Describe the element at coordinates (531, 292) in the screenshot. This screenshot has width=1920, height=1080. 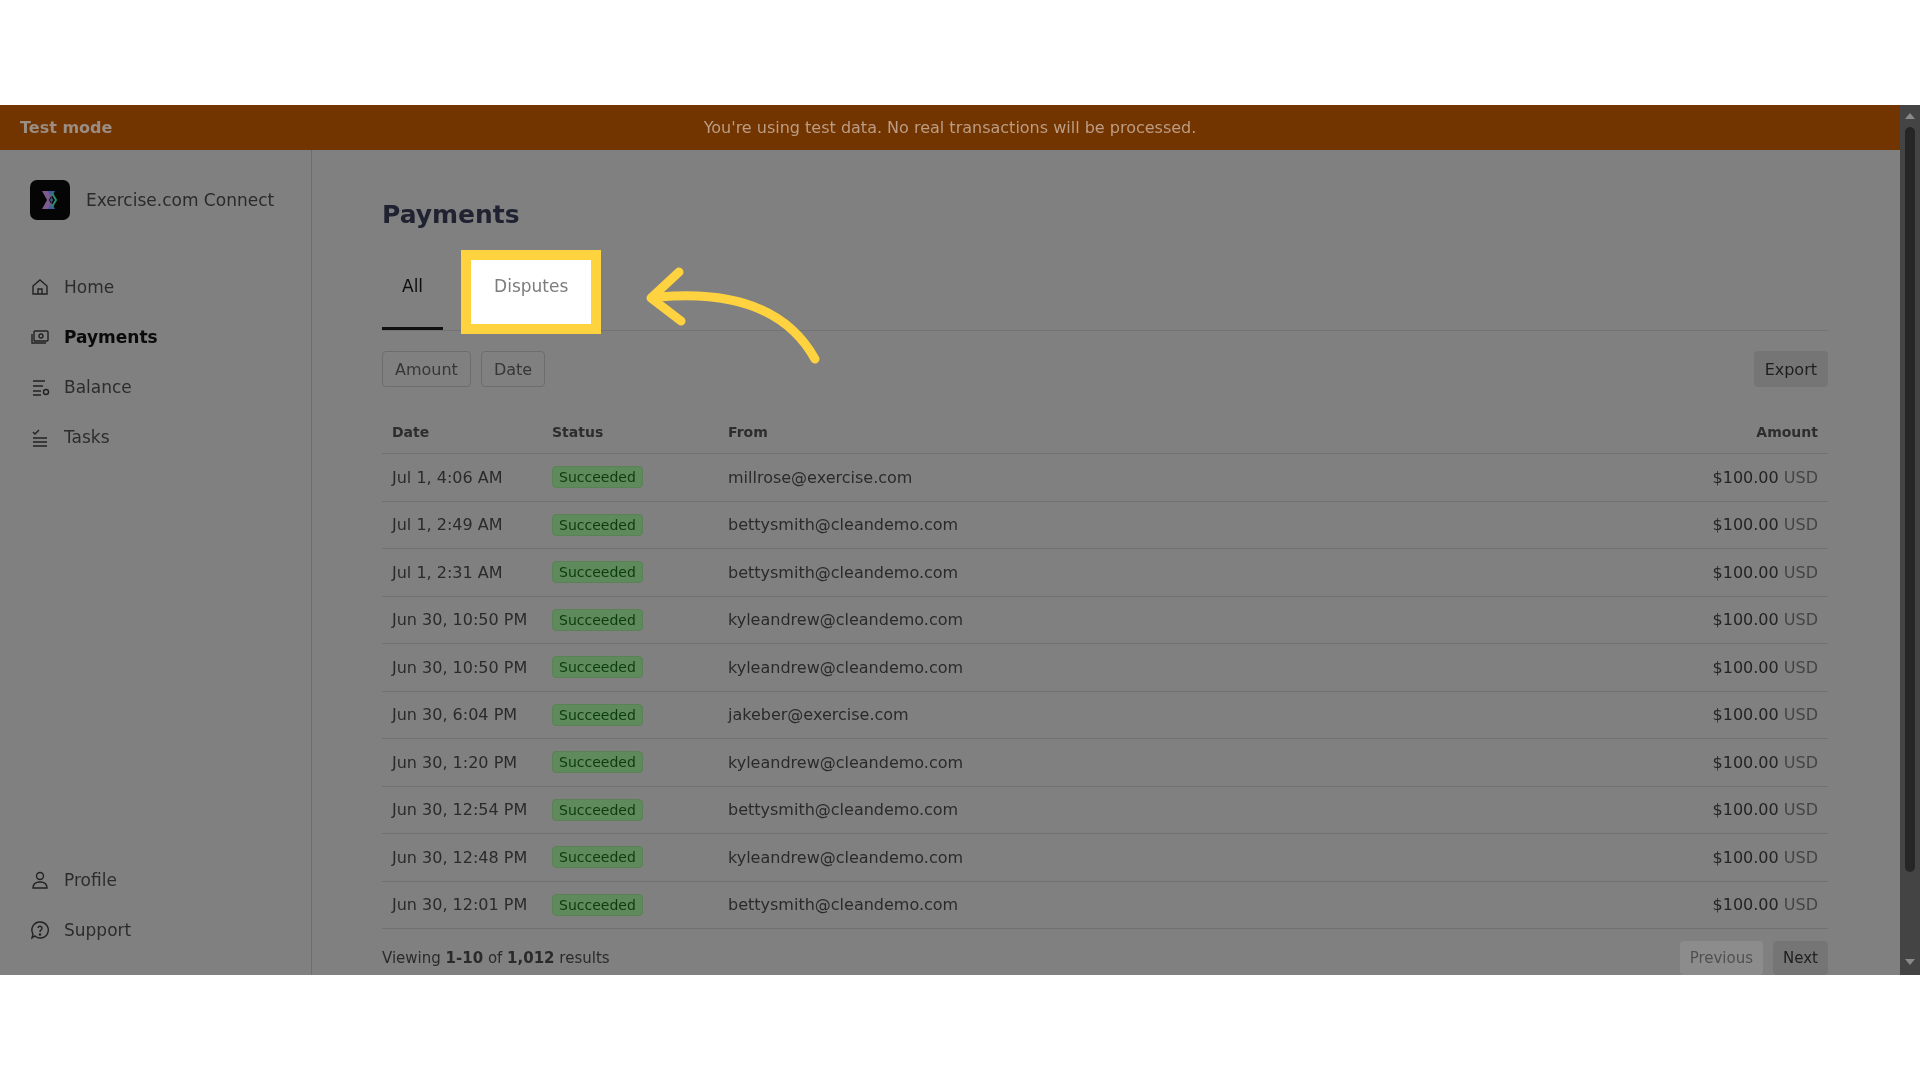
I see `tab: Disputes` at that location.